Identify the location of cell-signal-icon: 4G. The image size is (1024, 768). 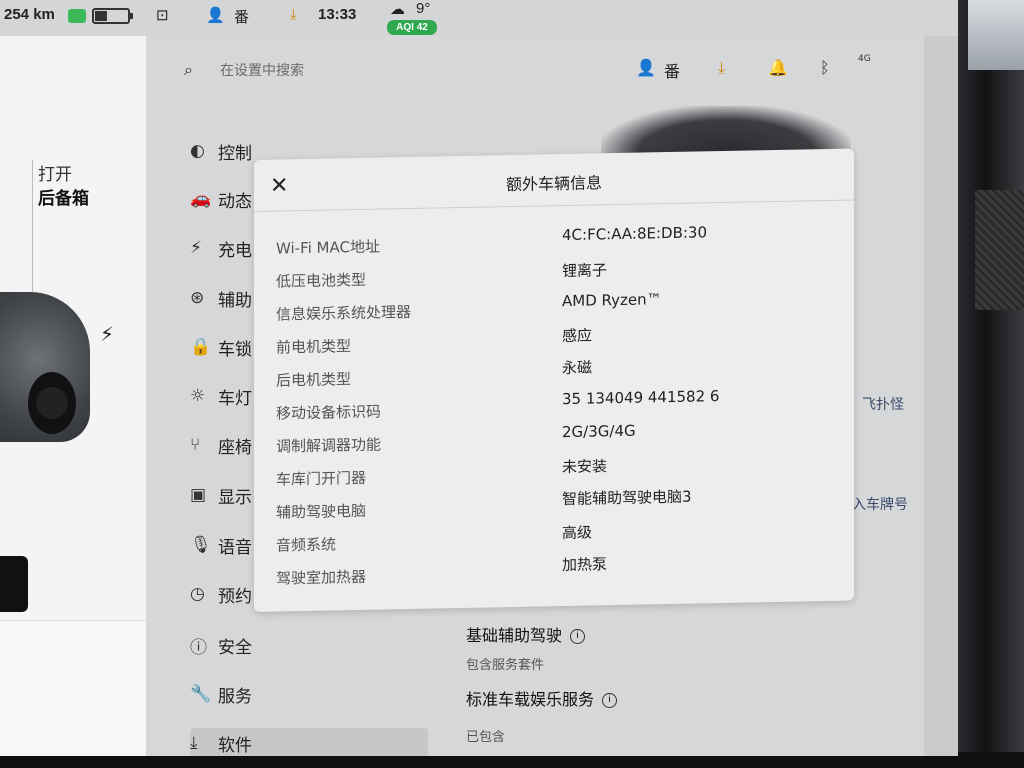
(864, 59).